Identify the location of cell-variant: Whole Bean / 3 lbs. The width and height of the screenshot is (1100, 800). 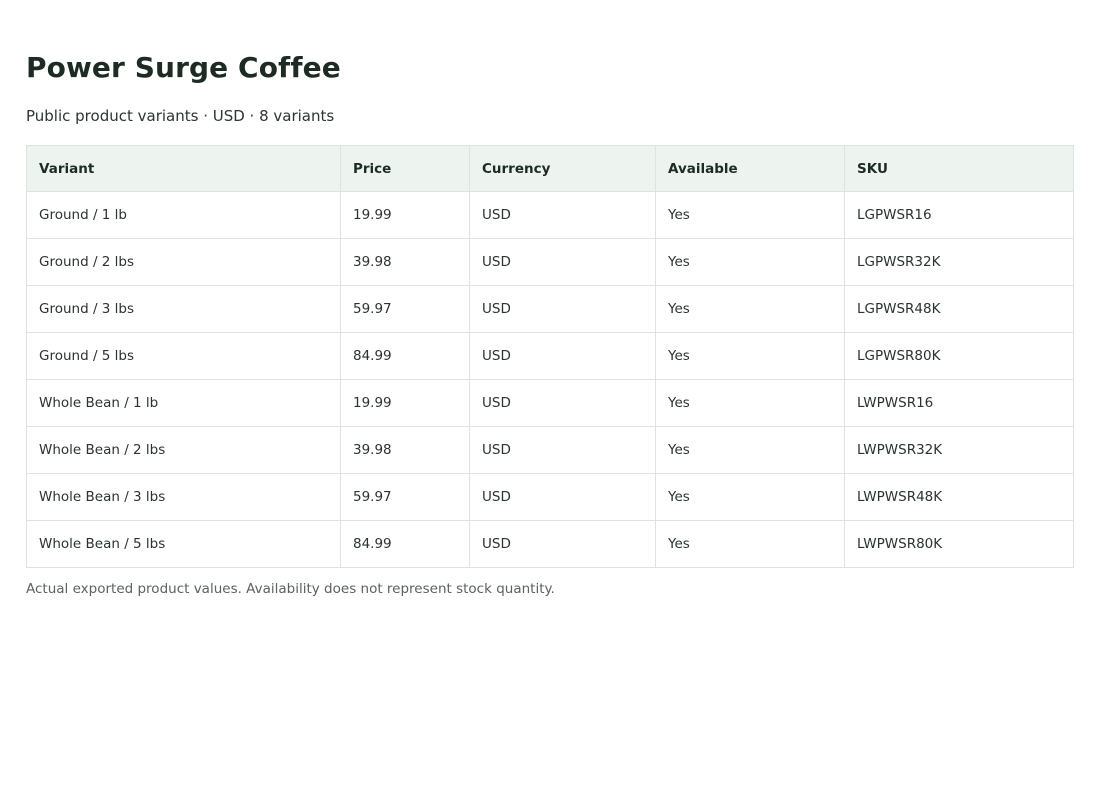
(183, 497).